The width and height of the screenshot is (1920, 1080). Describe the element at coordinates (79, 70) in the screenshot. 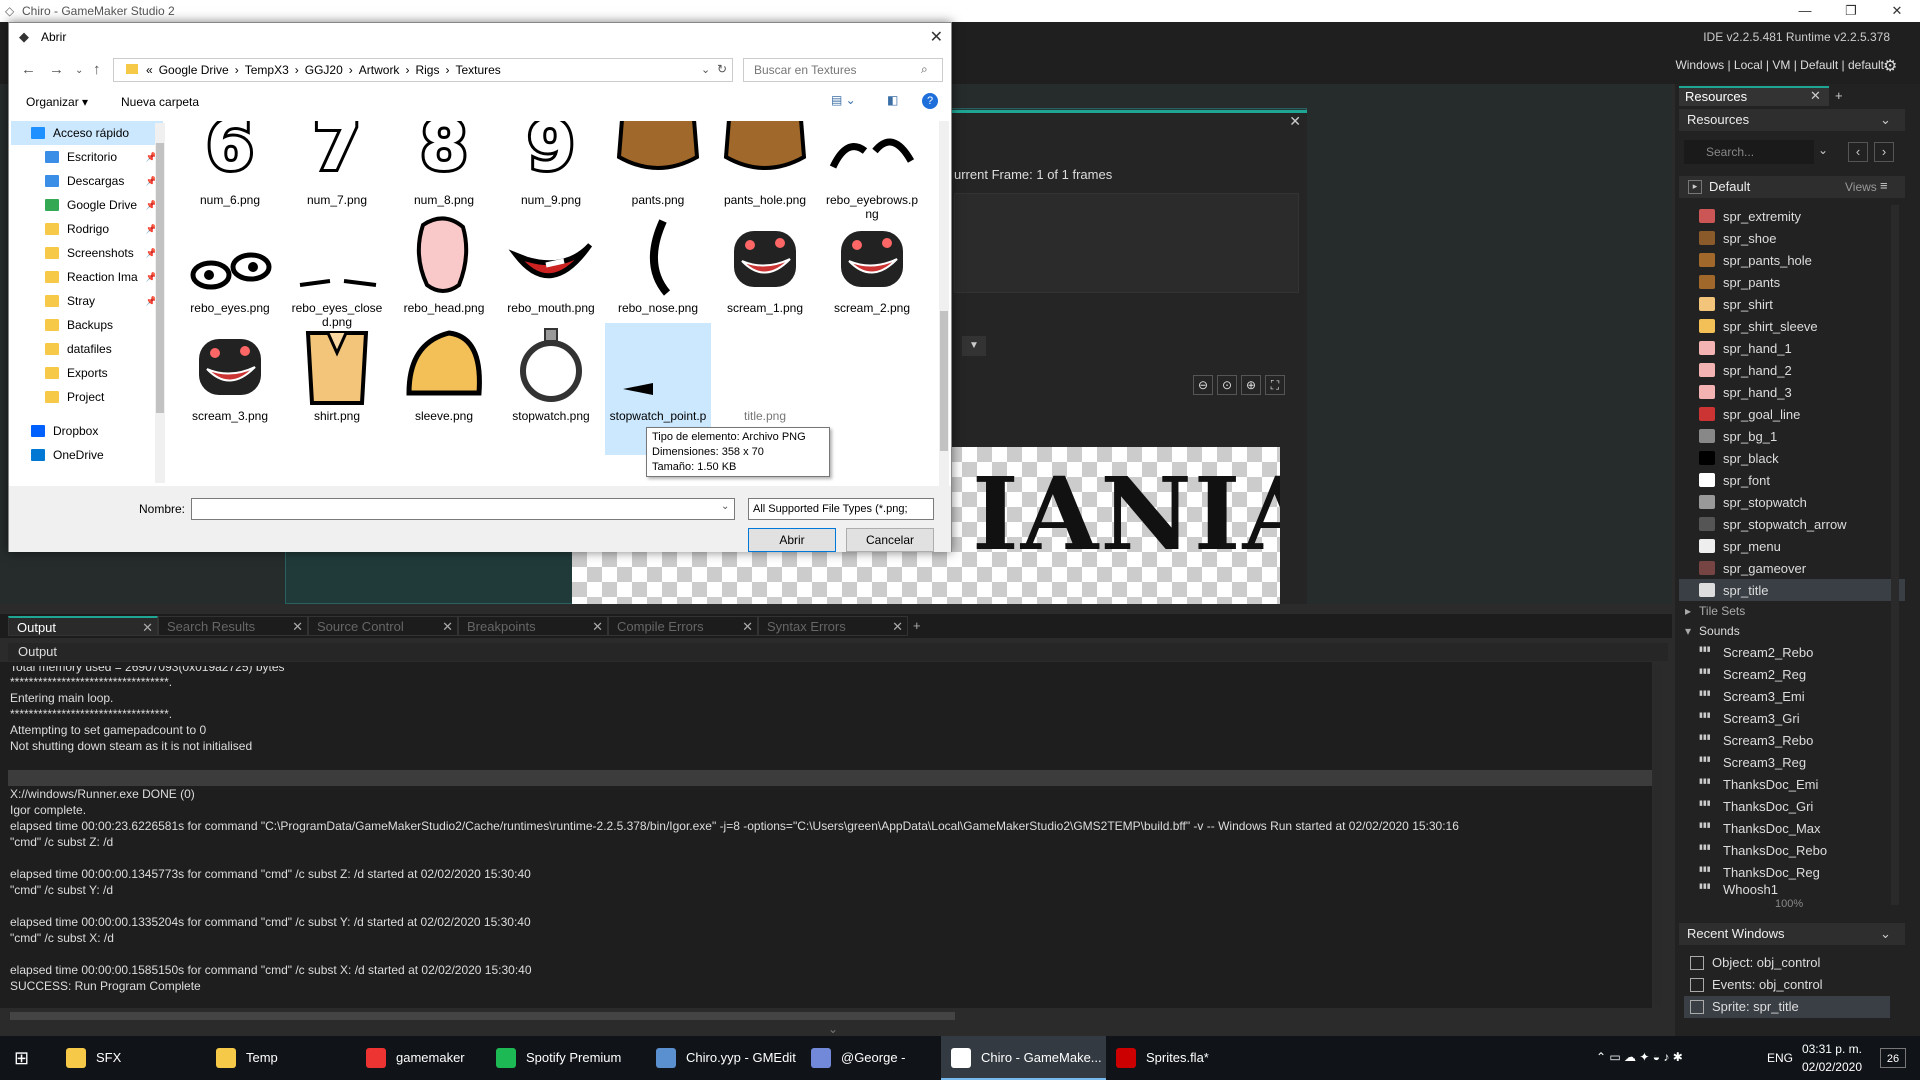

I see `recent-locations-icon: ⌄` at that location.